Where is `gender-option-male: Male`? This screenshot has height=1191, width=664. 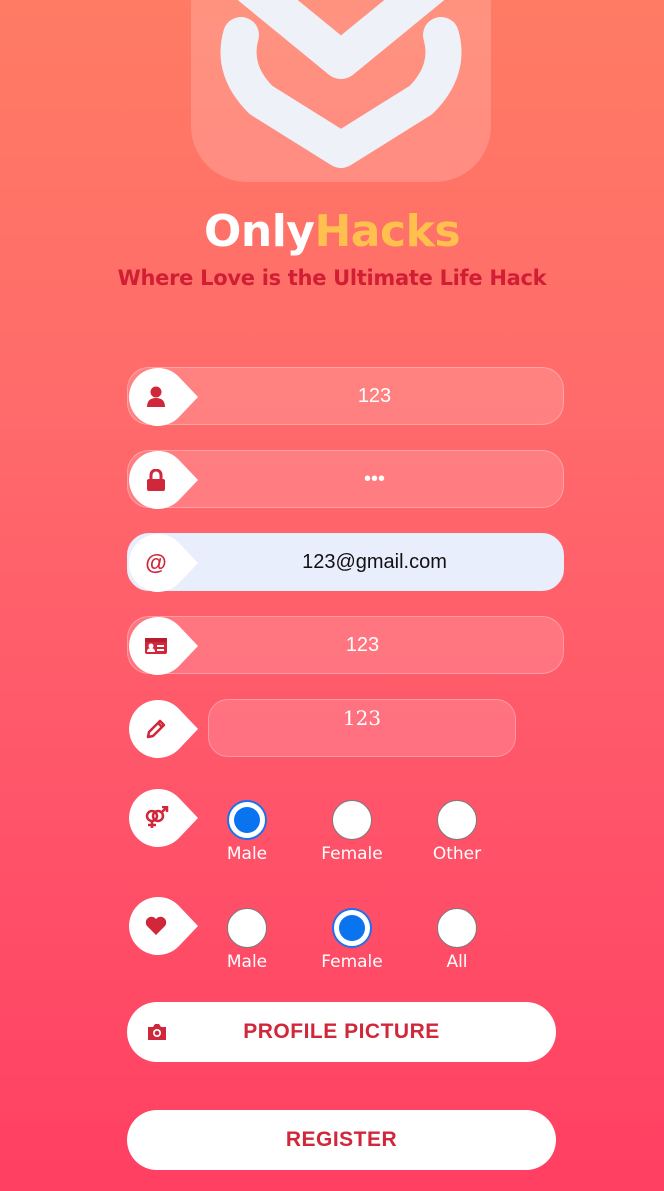
gender-option-male: Male is located at coordinates (247, 832).